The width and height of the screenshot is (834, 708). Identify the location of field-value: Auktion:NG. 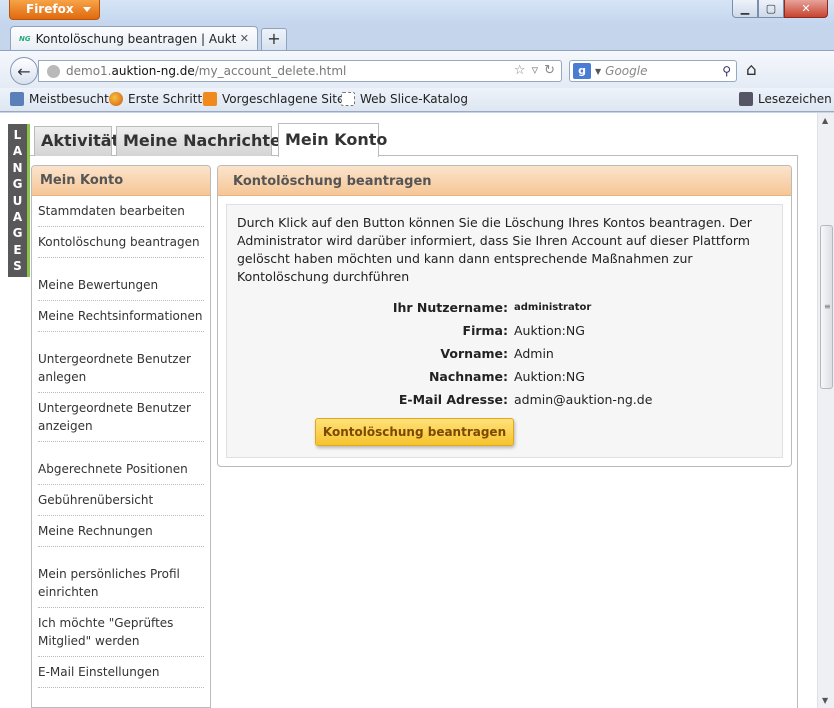
(549, 330).